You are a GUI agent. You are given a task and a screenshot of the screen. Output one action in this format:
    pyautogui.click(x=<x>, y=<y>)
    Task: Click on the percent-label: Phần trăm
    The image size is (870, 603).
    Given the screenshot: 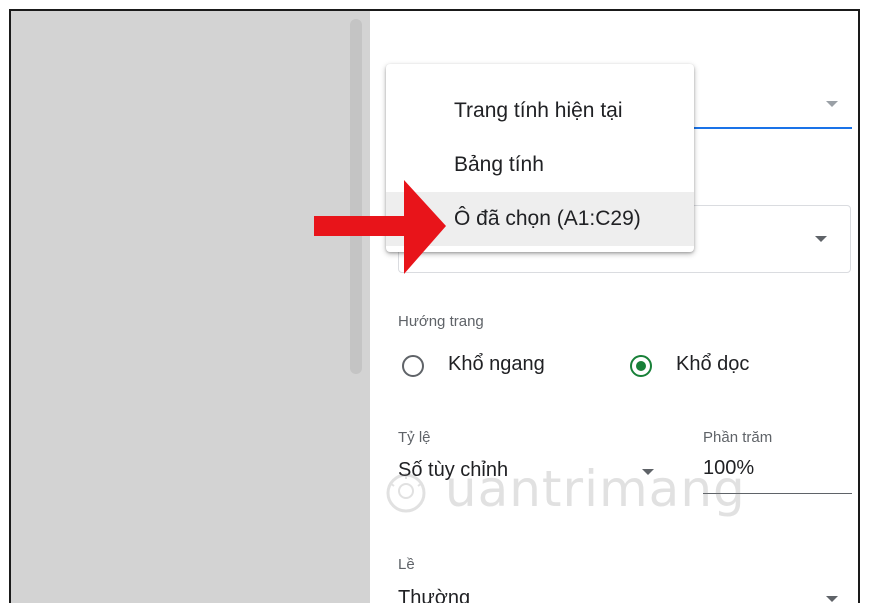 What is the action you would take?
    pyautogui.click(x=738, y=437)
    